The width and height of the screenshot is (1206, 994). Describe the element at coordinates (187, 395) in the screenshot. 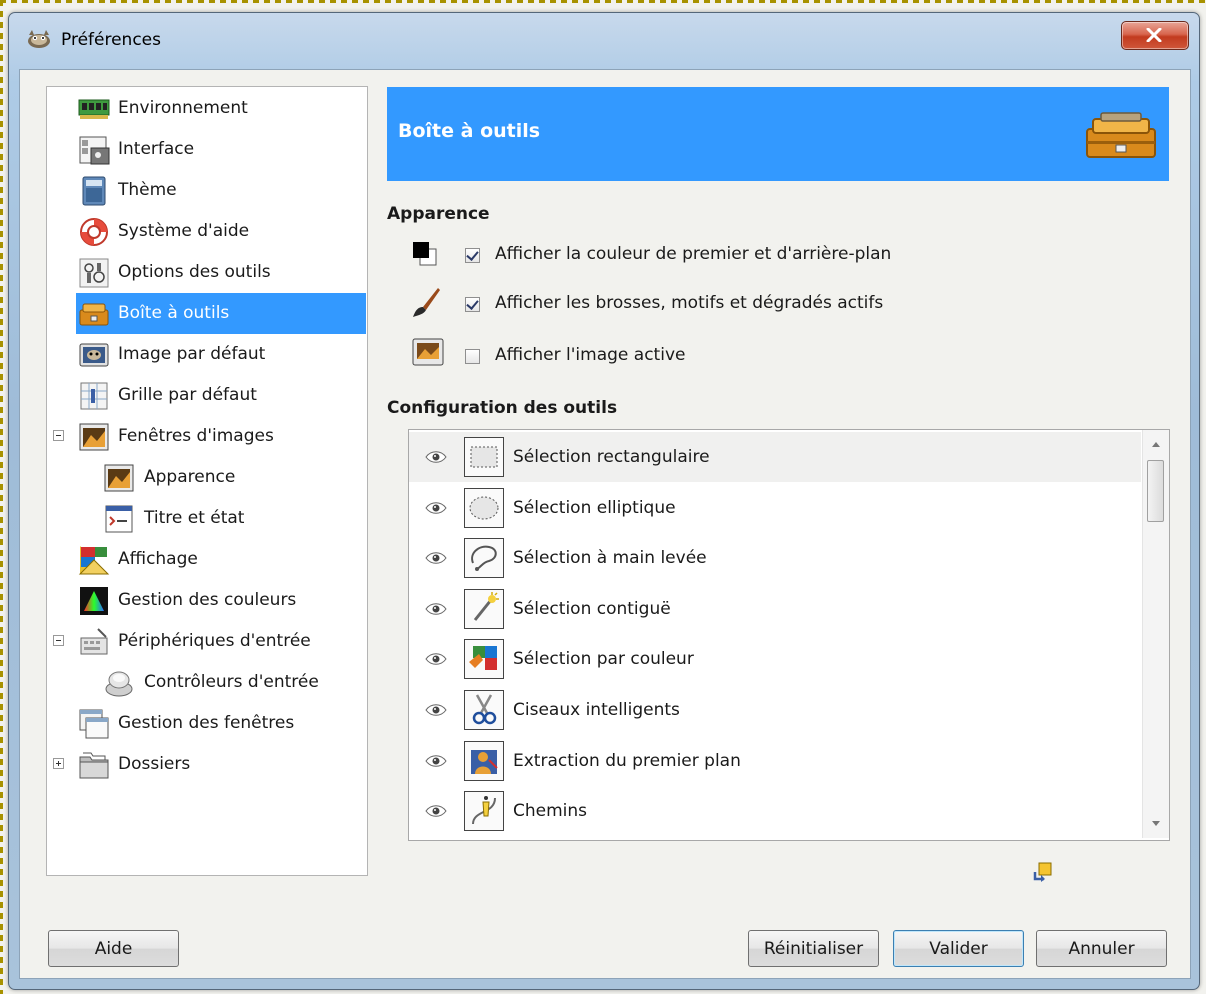

I see `sidebar-item-label: Grille par défaut` at that location.